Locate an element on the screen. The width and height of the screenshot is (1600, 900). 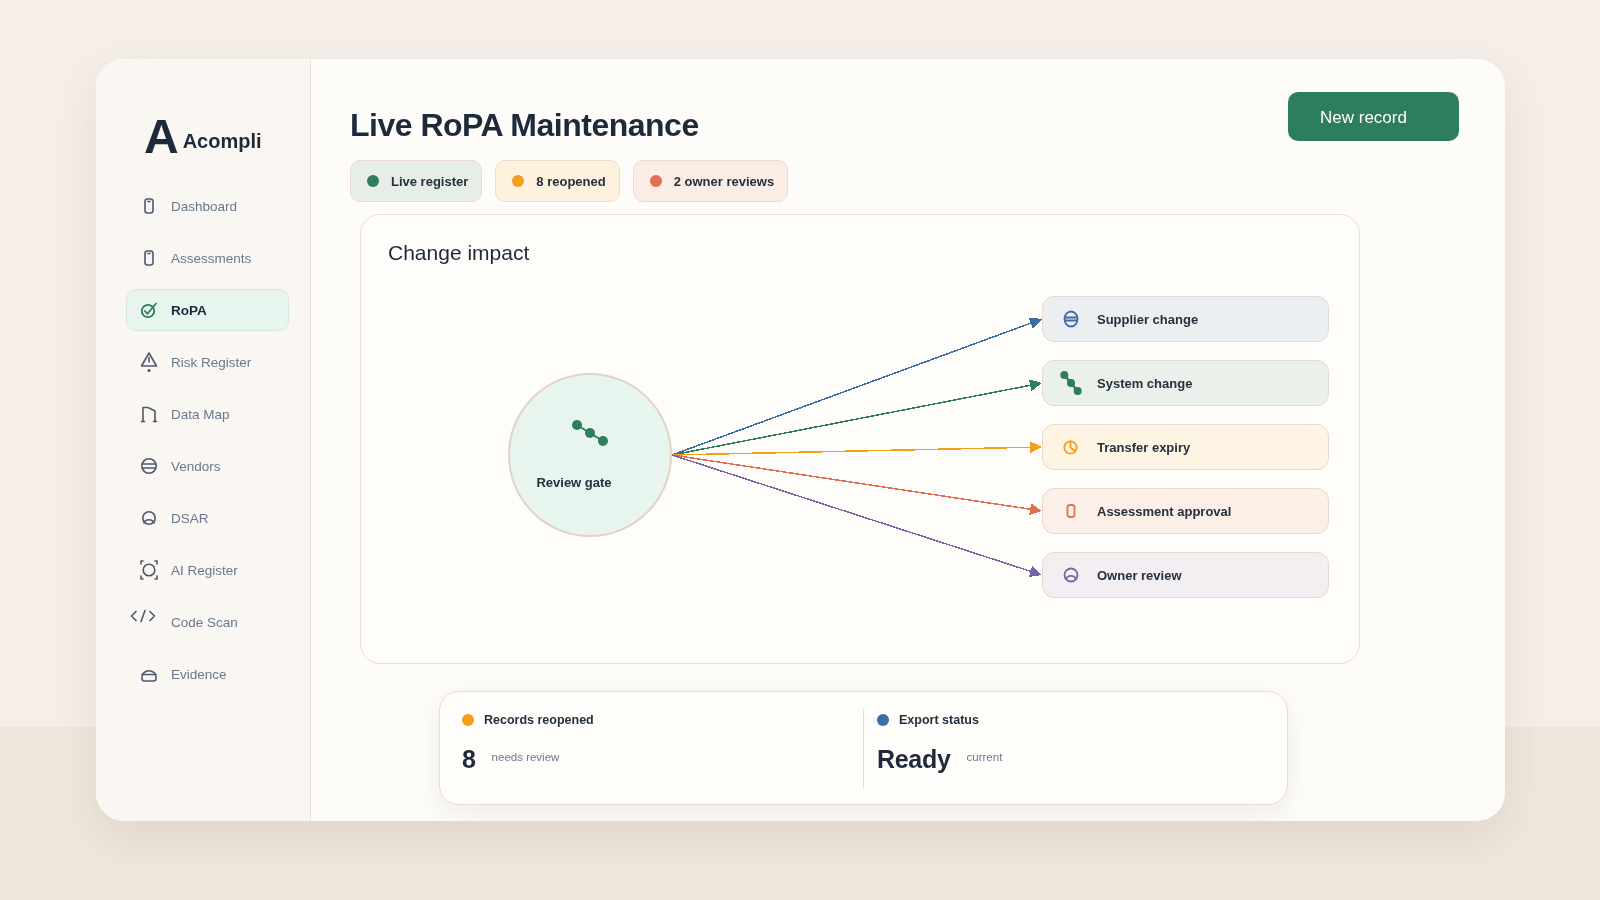
check-circle-icon is located at coordinates (149, 310).